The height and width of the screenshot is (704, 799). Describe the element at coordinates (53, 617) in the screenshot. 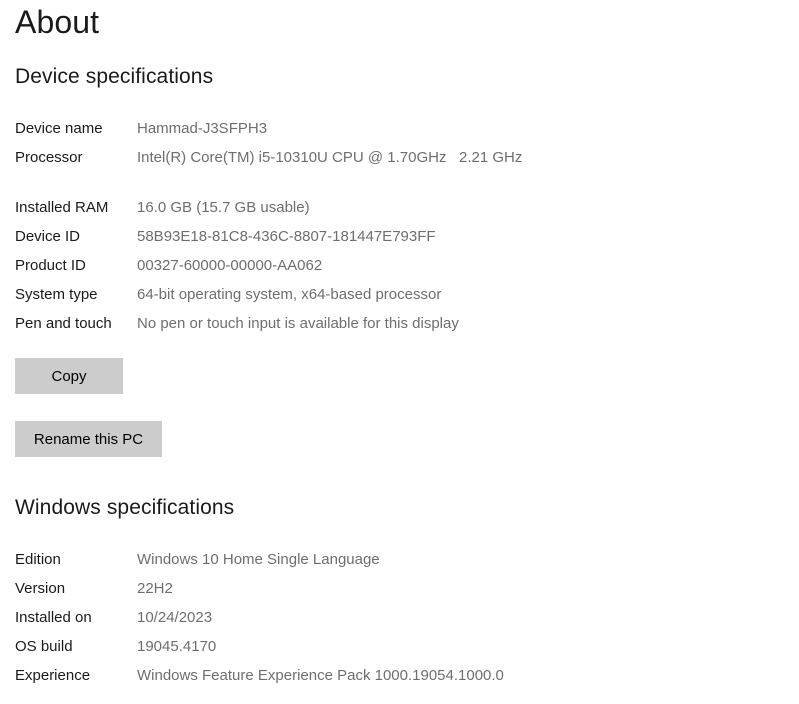

I see `spec-label-installed-on: Installed on` at that location.